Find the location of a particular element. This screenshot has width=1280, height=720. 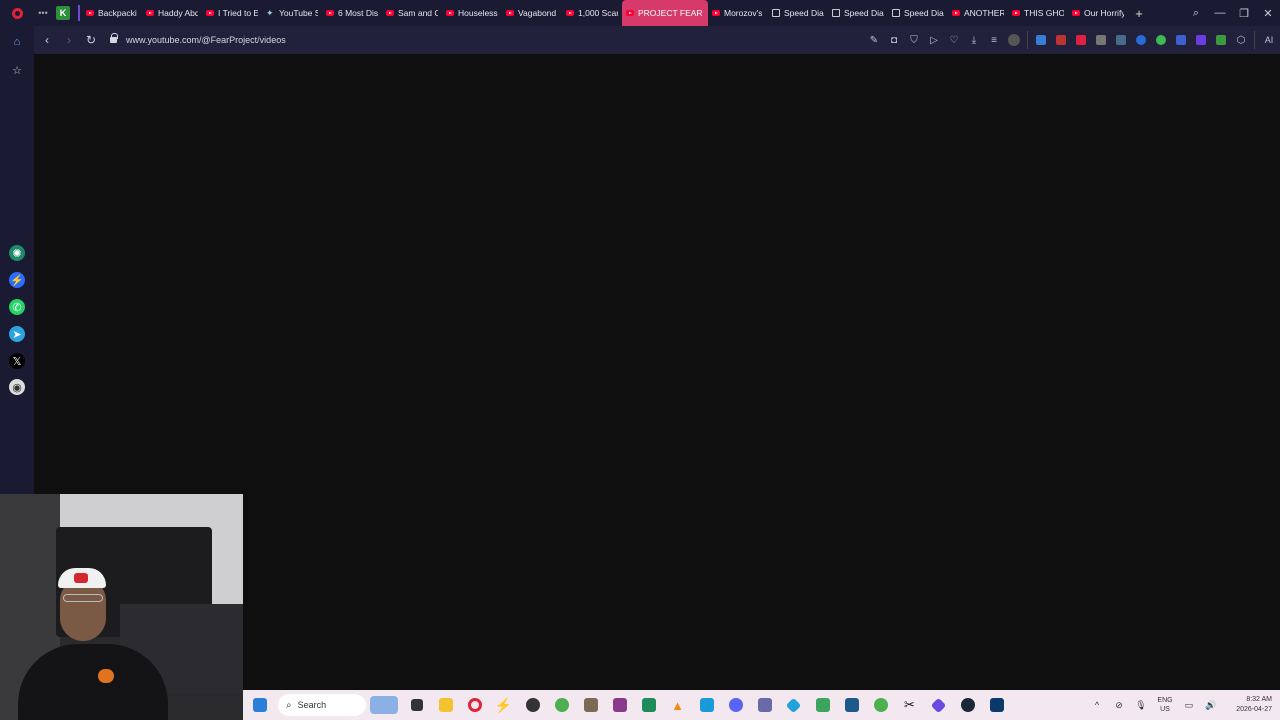

url-field: www.youtube.com/@FearProject/videos is located at coordinates (198, 39).